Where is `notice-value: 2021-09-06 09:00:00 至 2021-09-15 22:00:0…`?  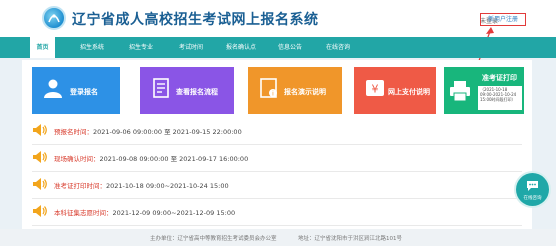
notice-value: 2021-09-06 09:00:00 至 2021-09-15 22:00:0… is located at coordinates (167, 132).